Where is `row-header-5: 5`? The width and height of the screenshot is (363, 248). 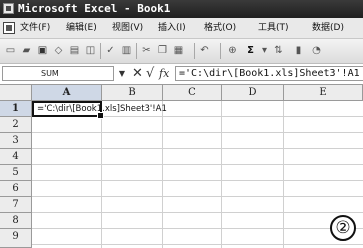
row-header-5: 5 is located at coordinates (16, 173).